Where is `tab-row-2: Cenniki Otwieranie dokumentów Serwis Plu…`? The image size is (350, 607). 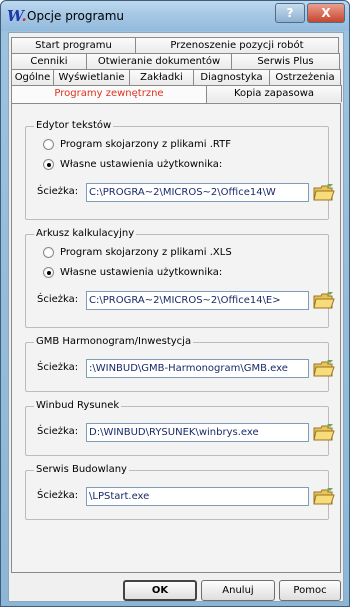
tab-row-2: Cenniki Otwieranie dokumentów Serwis Plu… is located at coordinates (175, 61).